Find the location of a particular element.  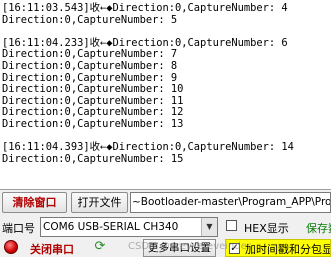

port-row: 端口号 COM6 USB-SERIAL CH340 ▼ HEX显示 保存数据 is located at coordinates (165, 227).